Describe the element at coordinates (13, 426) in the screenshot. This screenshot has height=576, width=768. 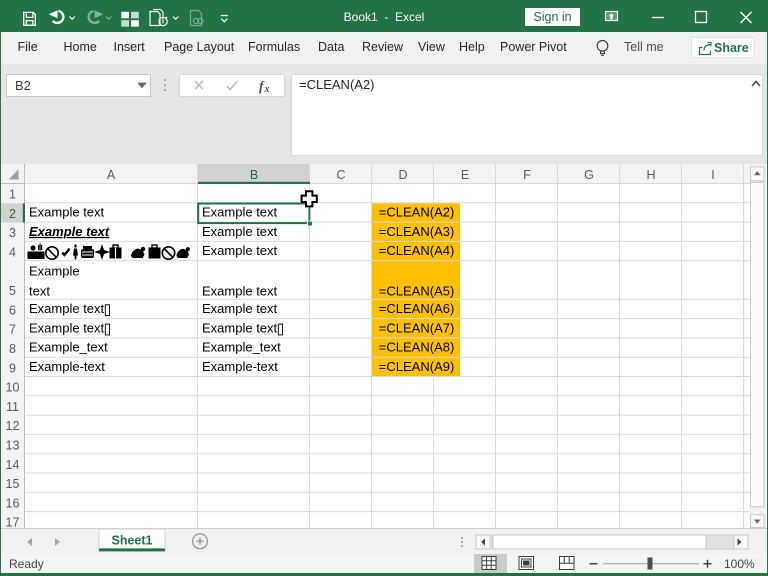
I see `svg-text: 12` at that location.